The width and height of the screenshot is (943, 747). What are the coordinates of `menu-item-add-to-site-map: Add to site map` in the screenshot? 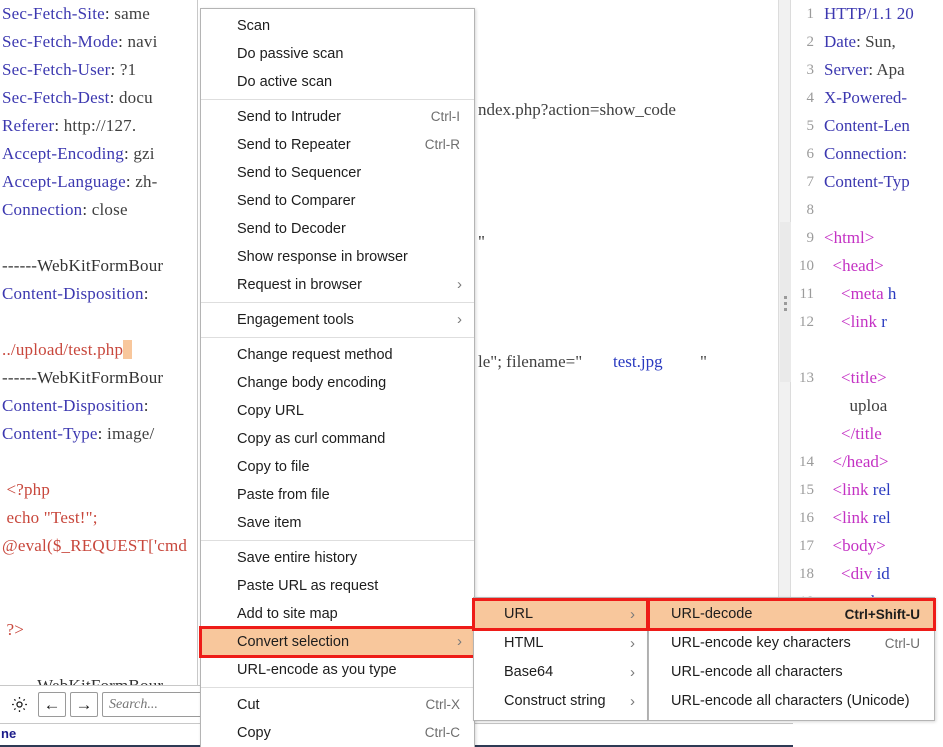 It's located at (337, 614).